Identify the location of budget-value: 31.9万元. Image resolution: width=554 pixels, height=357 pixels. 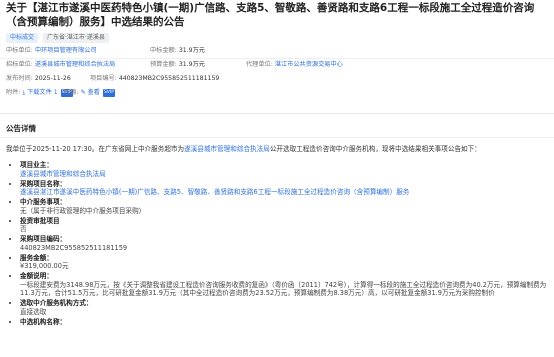
(191, 64).